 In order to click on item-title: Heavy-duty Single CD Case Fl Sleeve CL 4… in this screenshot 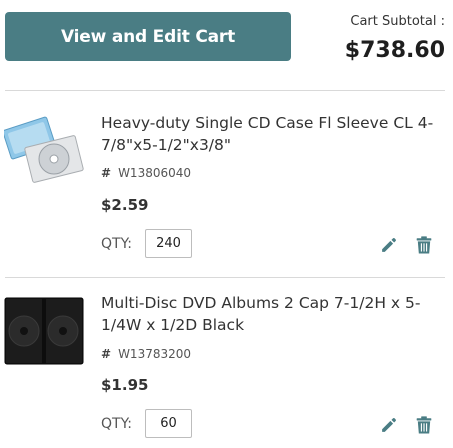, I will do `click(271, 134)`.